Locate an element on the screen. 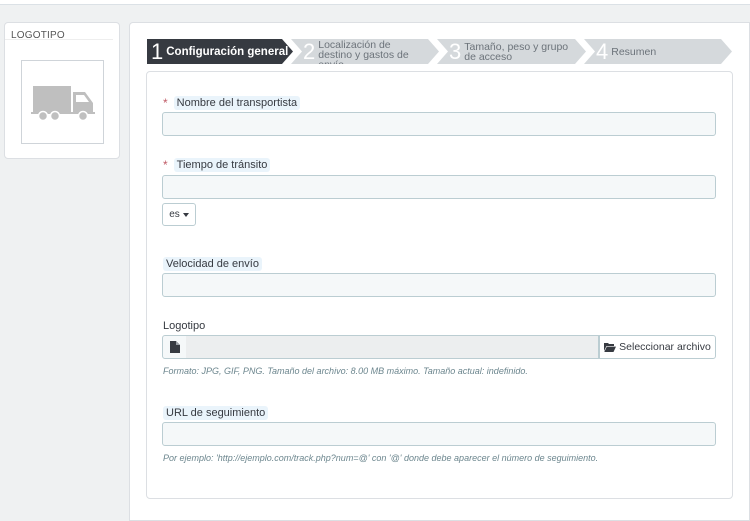  language-dropdown: es is located at coordinates (179, 214).